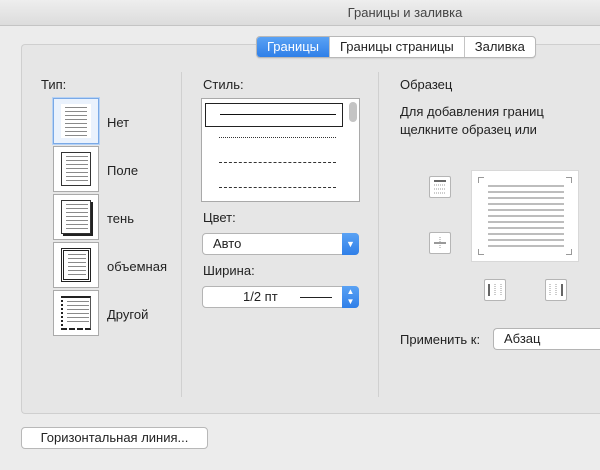 The height and width of the screenshot is (470, 600). What do you see at coordinates (546, 339) in the screenshot?
I see `apply-to-popup: Абзац` at bounding box center [546, 339].